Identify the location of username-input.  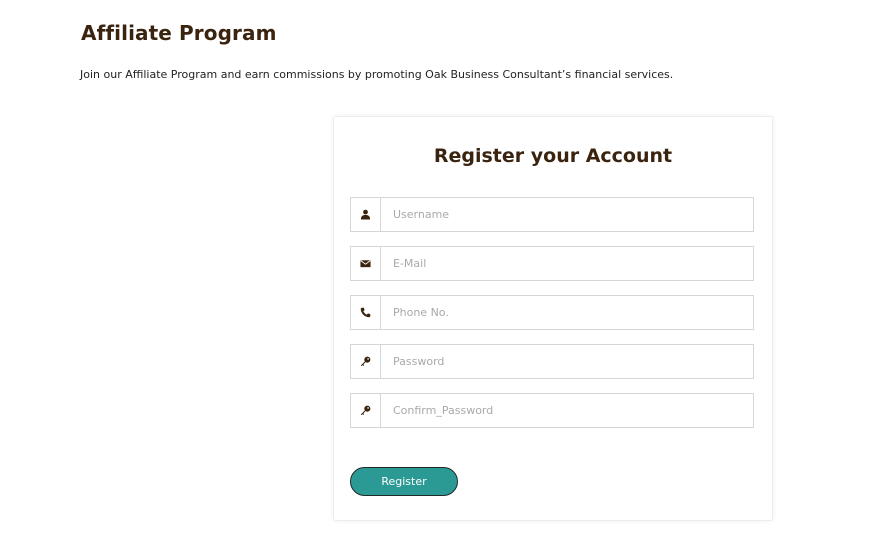
(567, 214).